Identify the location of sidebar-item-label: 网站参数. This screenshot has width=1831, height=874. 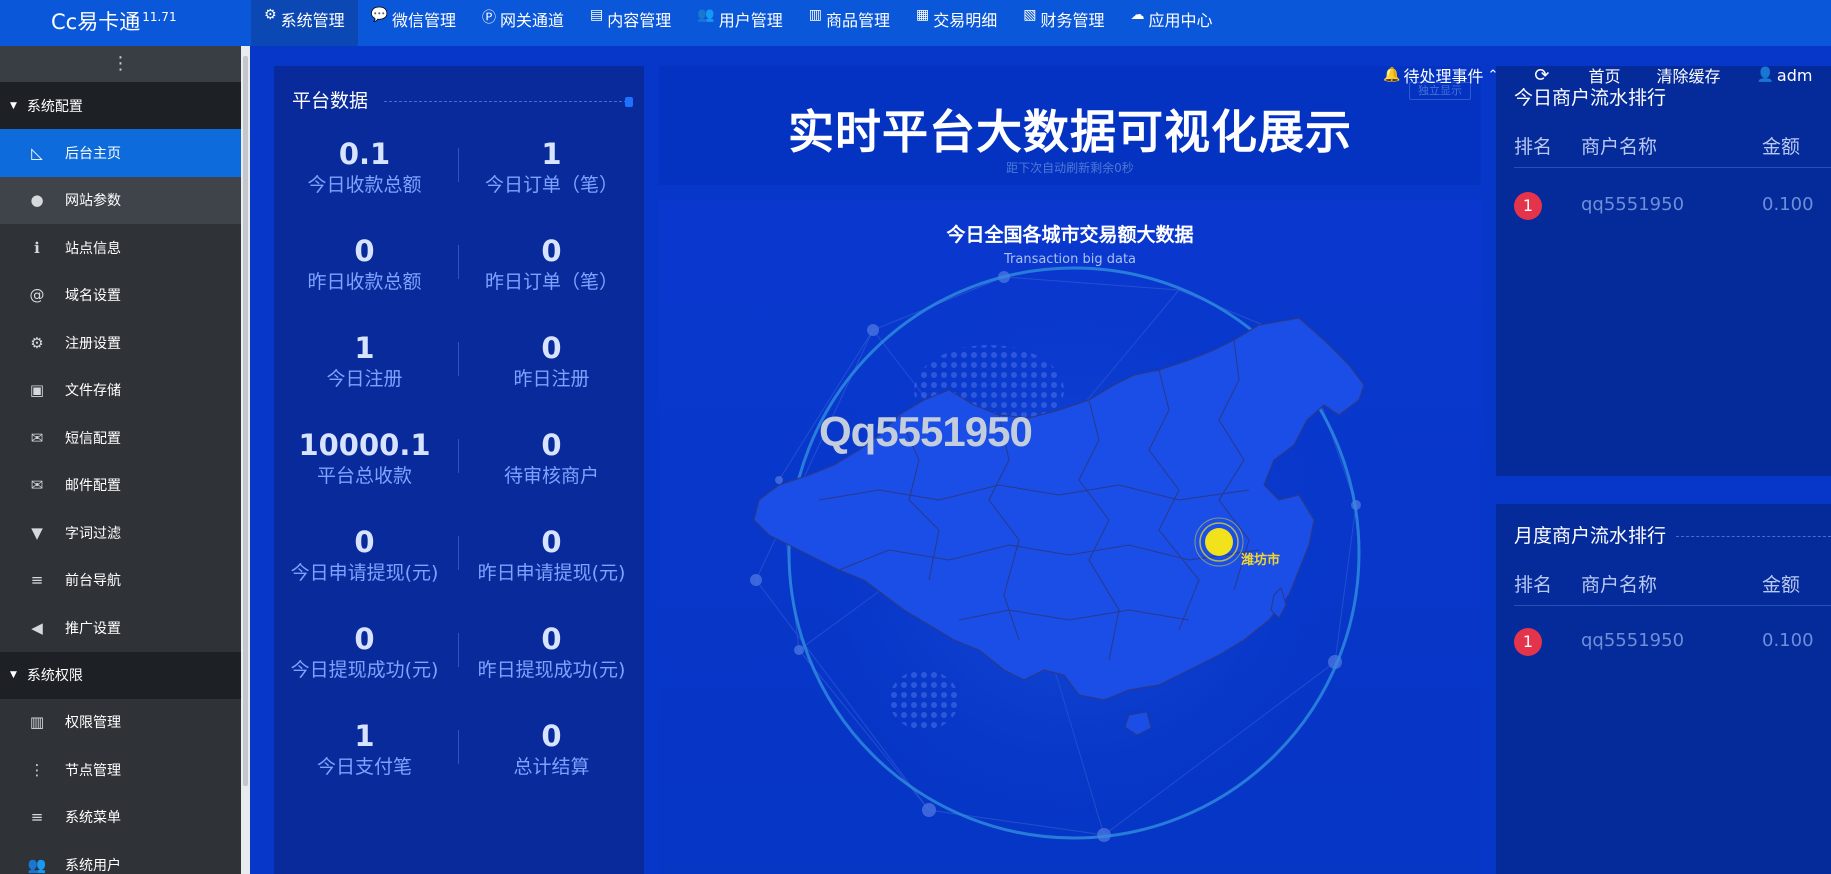
(93, 201).